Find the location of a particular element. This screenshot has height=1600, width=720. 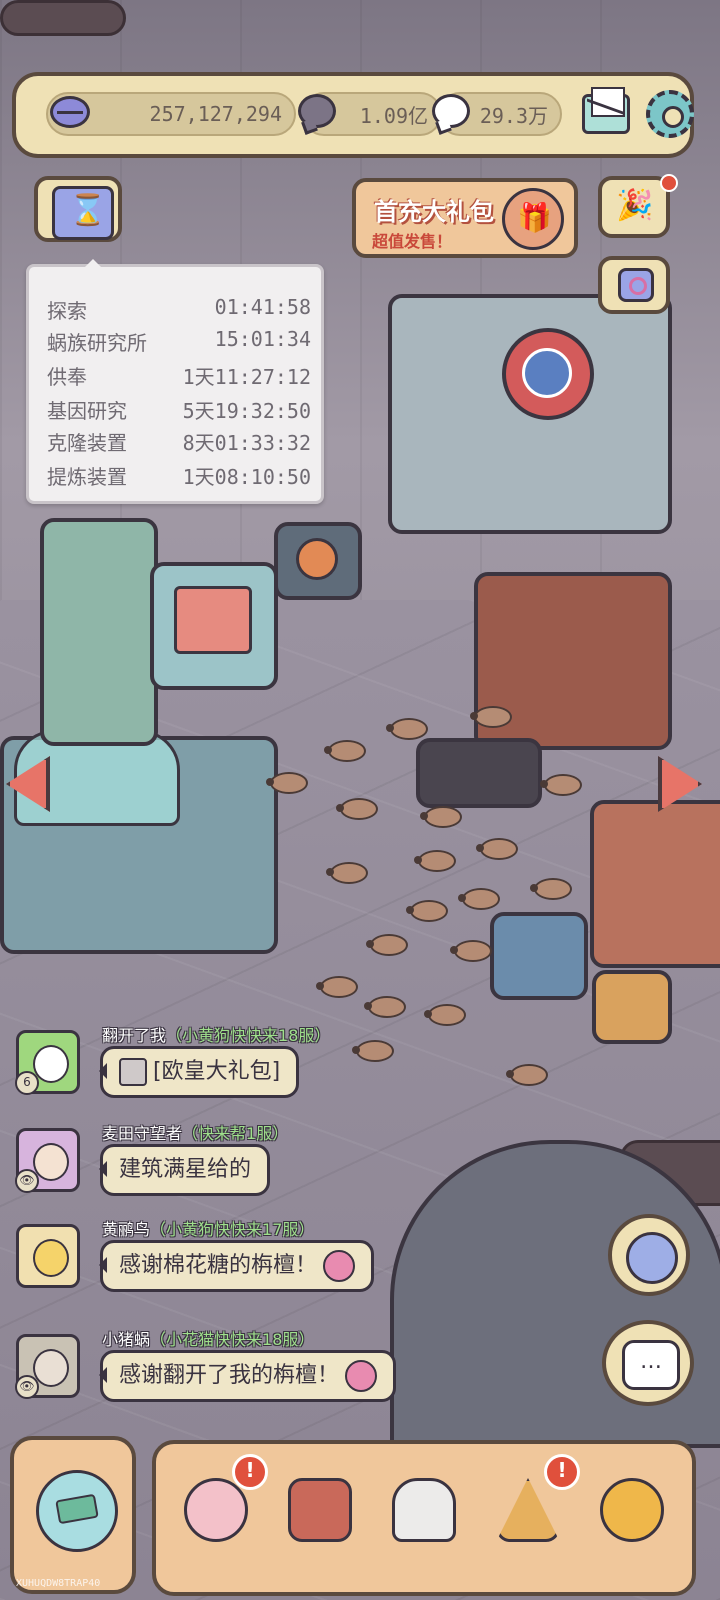

timer-value: 15:01:34 is located at coordinates (262, 339).